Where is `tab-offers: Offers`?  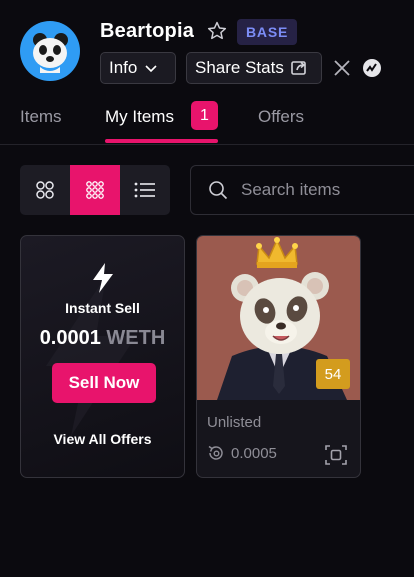
tab-offers: Offers is located at coordinates (281, 117).